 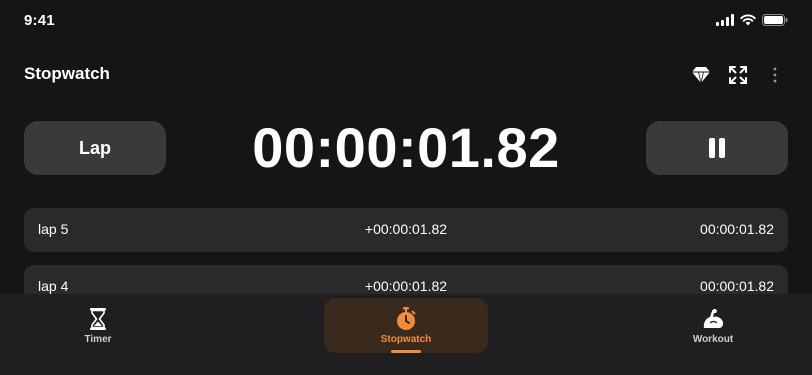 I want to click on hourglass-icon, so click(x=98, y=319).